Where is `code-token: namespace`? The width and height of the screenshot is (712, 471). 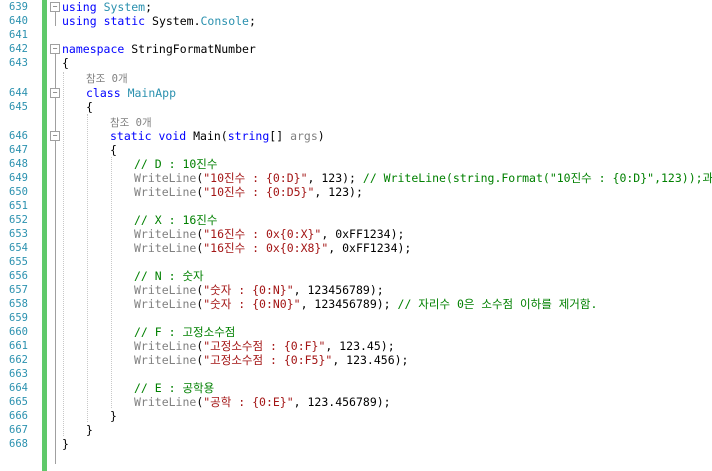 code-token: namespace is located at coordinates (93, 49).